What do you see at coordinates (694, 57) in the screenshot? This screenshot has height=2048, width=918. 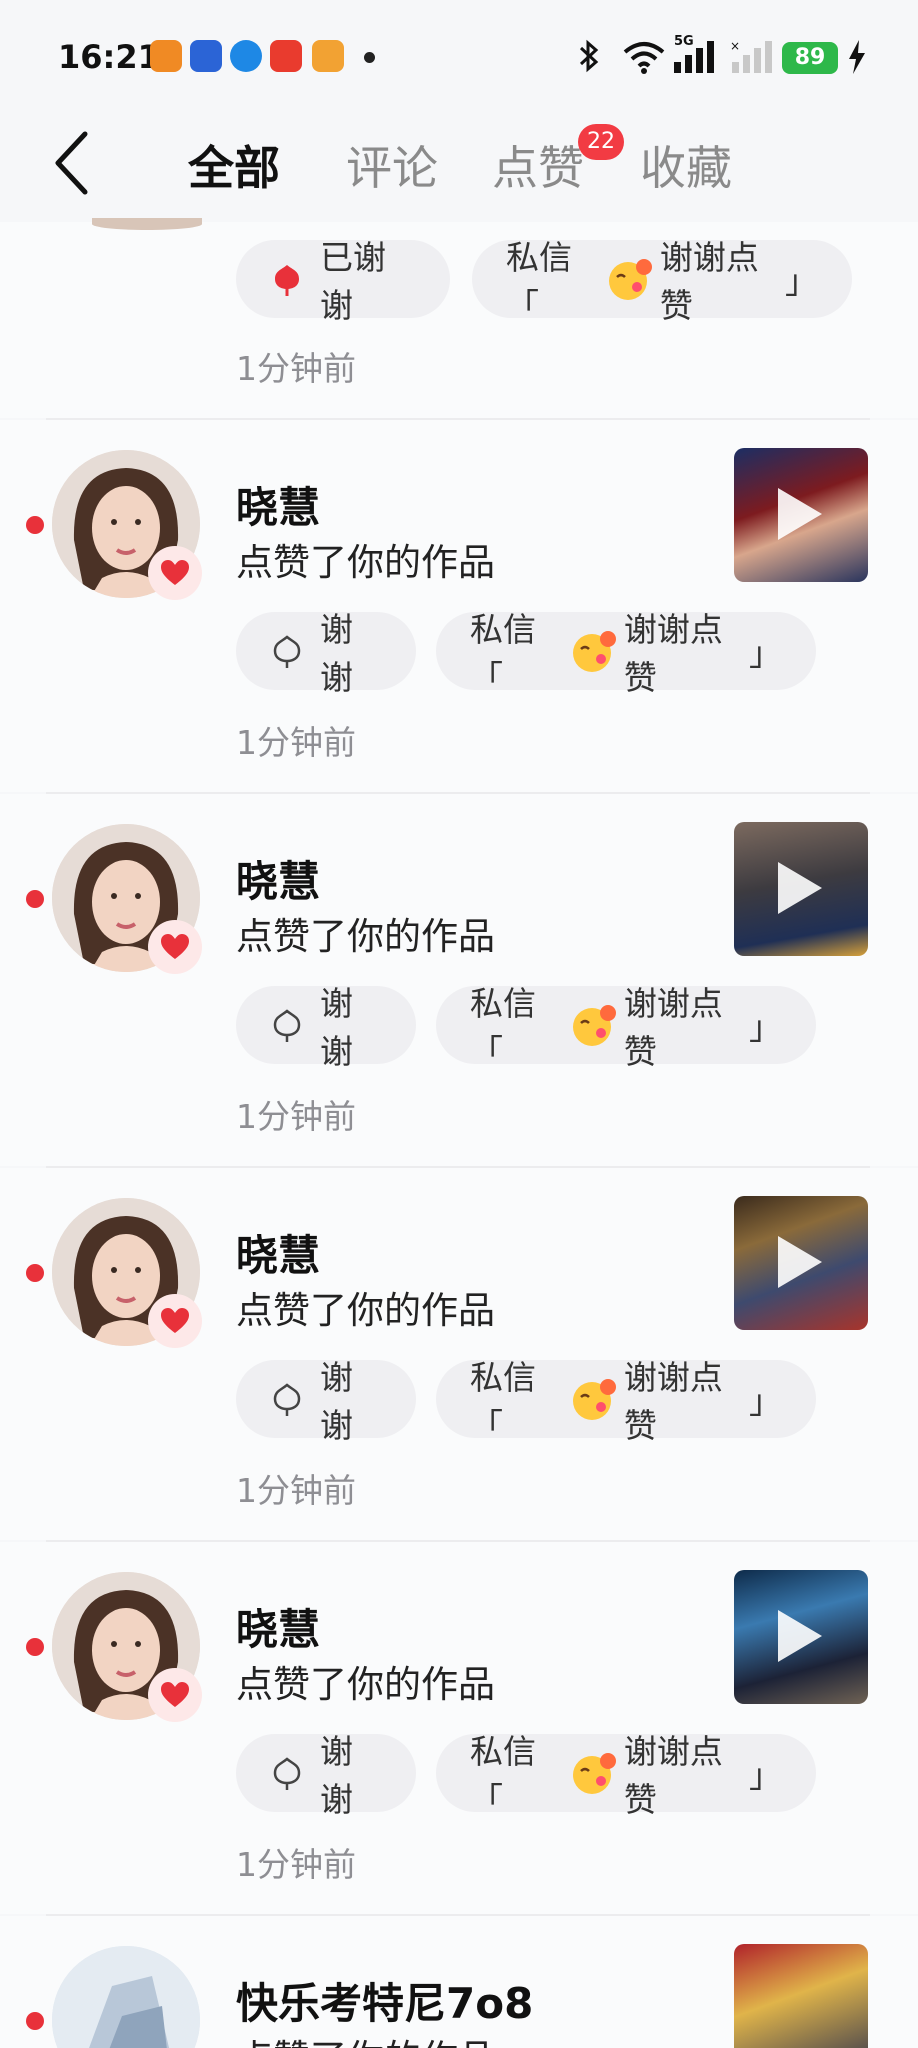 I see `signal-icon` at bounding box center [694, 57].